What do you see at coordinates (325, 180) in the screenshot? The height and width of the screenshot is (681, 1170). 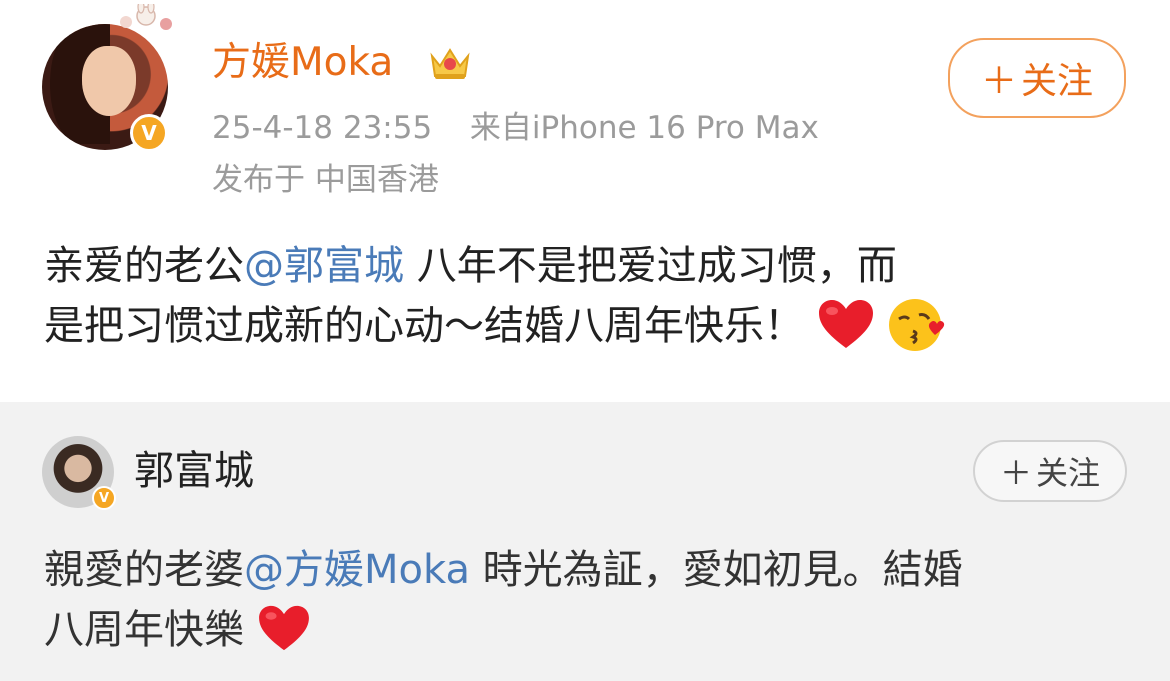 I see `post-location: 发布于 中国香港` at bounding box center [325, 180].